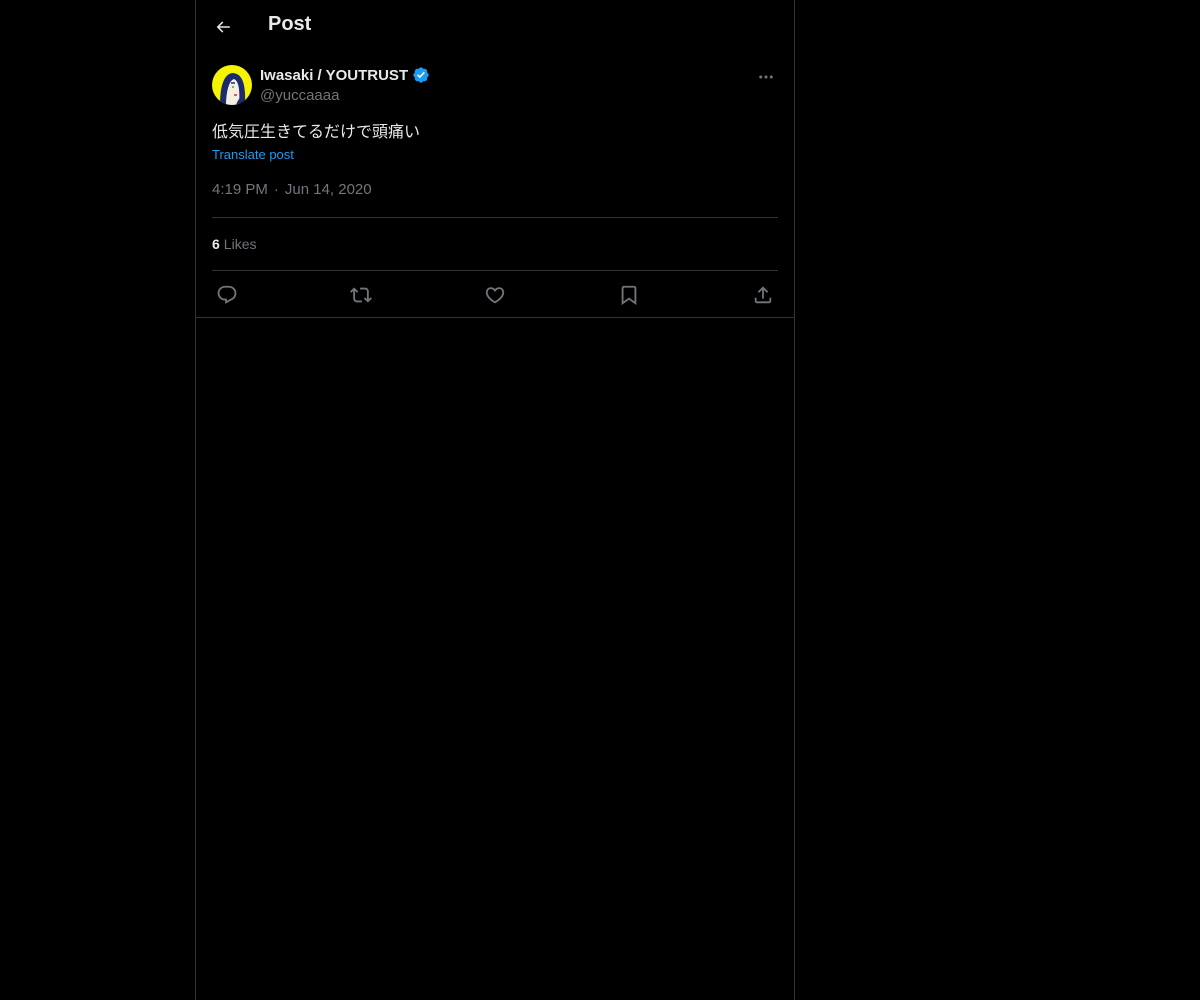  I want to click on bookmark-icon, so click(629, 295).